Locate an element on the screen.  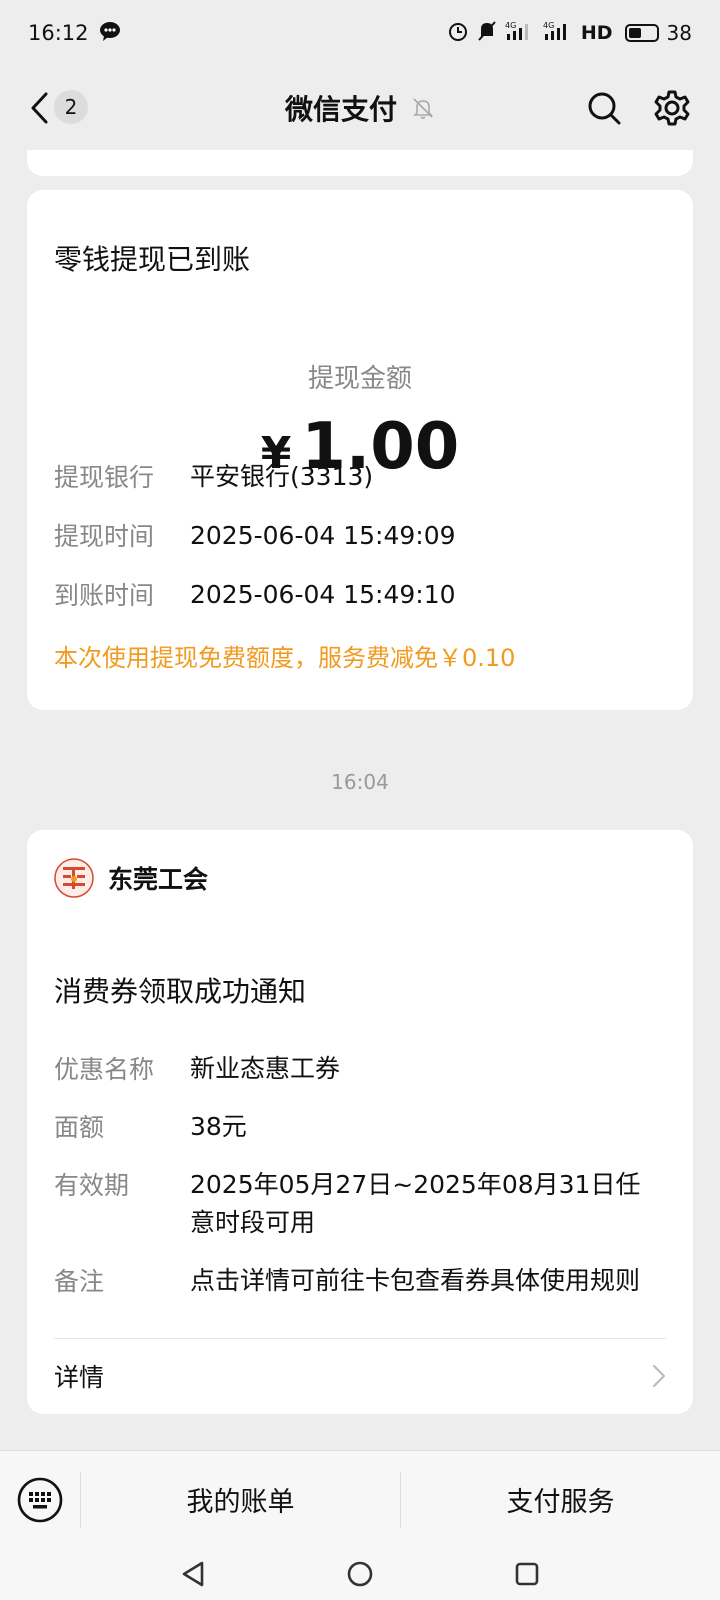
detail-value: 新业态惠工券 is located at coordinates (265, 1068).